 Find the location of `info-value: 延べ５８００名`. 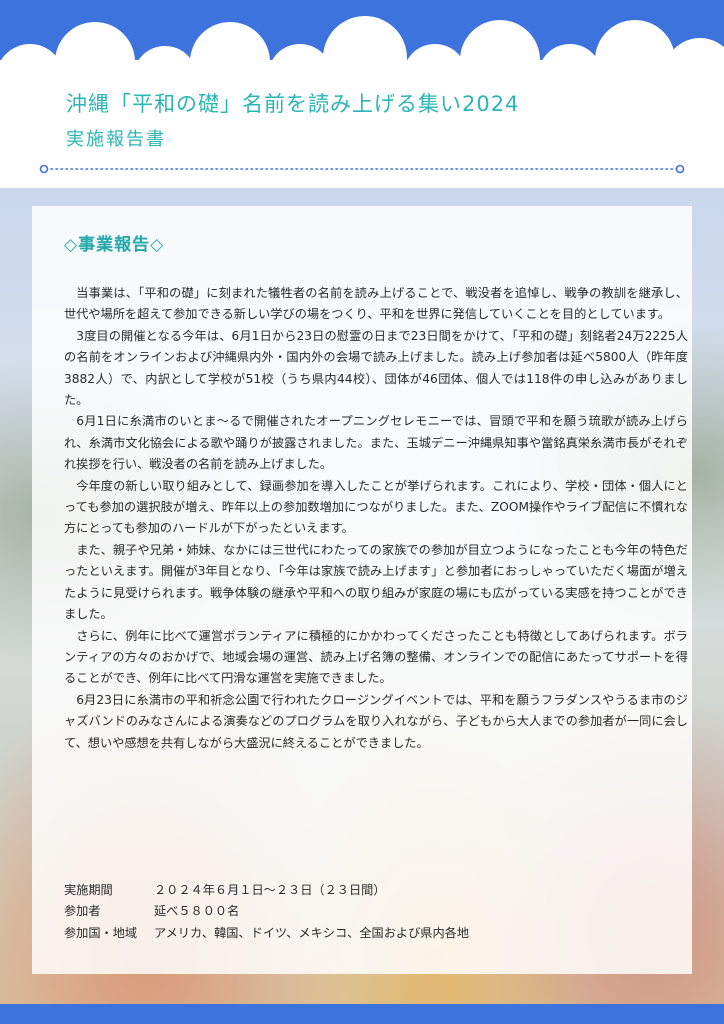

info-value: 延べ５８００名 is located at coordinates (197, 911).